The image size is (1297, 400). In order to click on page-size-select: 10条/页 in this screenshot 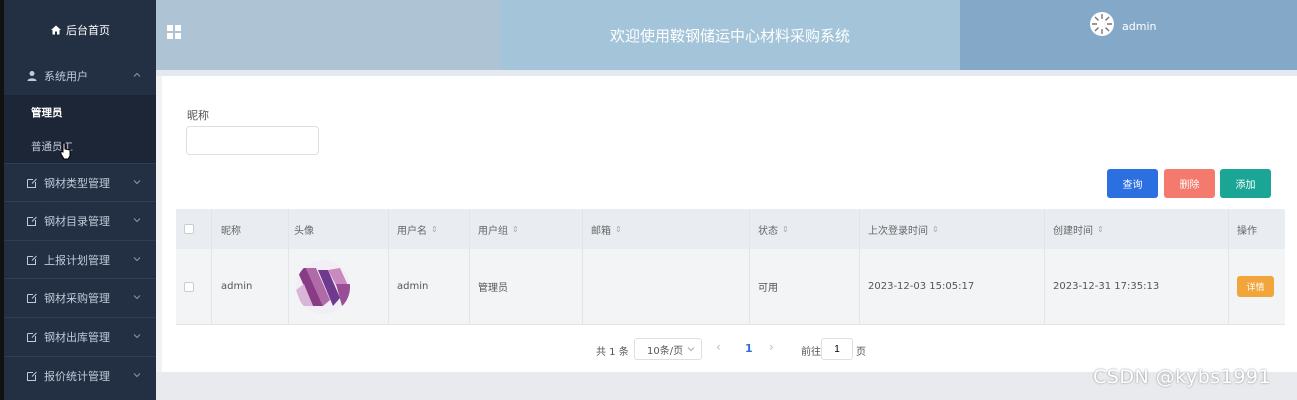, I will do `click(668, 349)`.